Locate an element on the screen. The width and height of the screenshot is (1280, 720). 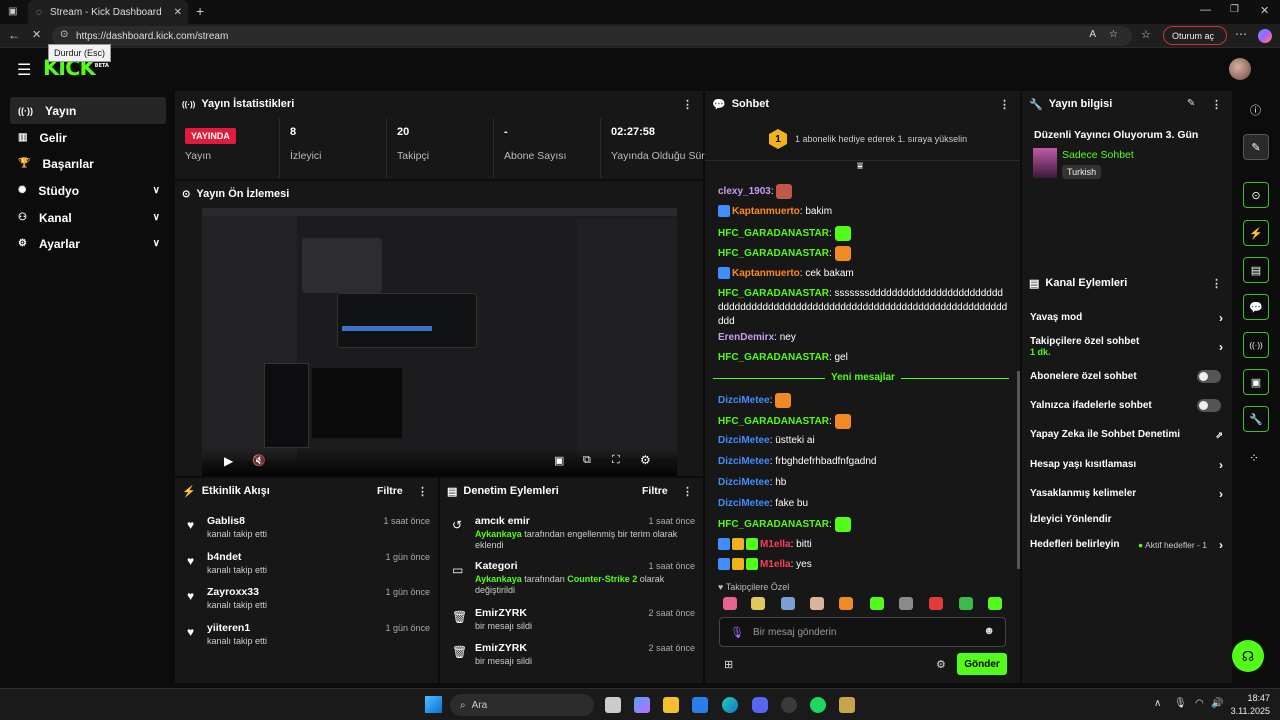
favorites-icon: ☆ is located at coordinates (1146, 34).